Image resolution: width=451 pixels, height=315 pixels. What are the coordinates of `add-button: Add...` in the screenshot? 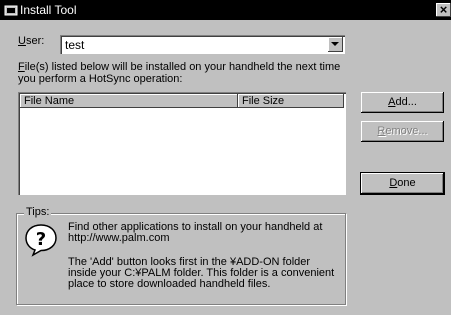 It's located at (402, 102).